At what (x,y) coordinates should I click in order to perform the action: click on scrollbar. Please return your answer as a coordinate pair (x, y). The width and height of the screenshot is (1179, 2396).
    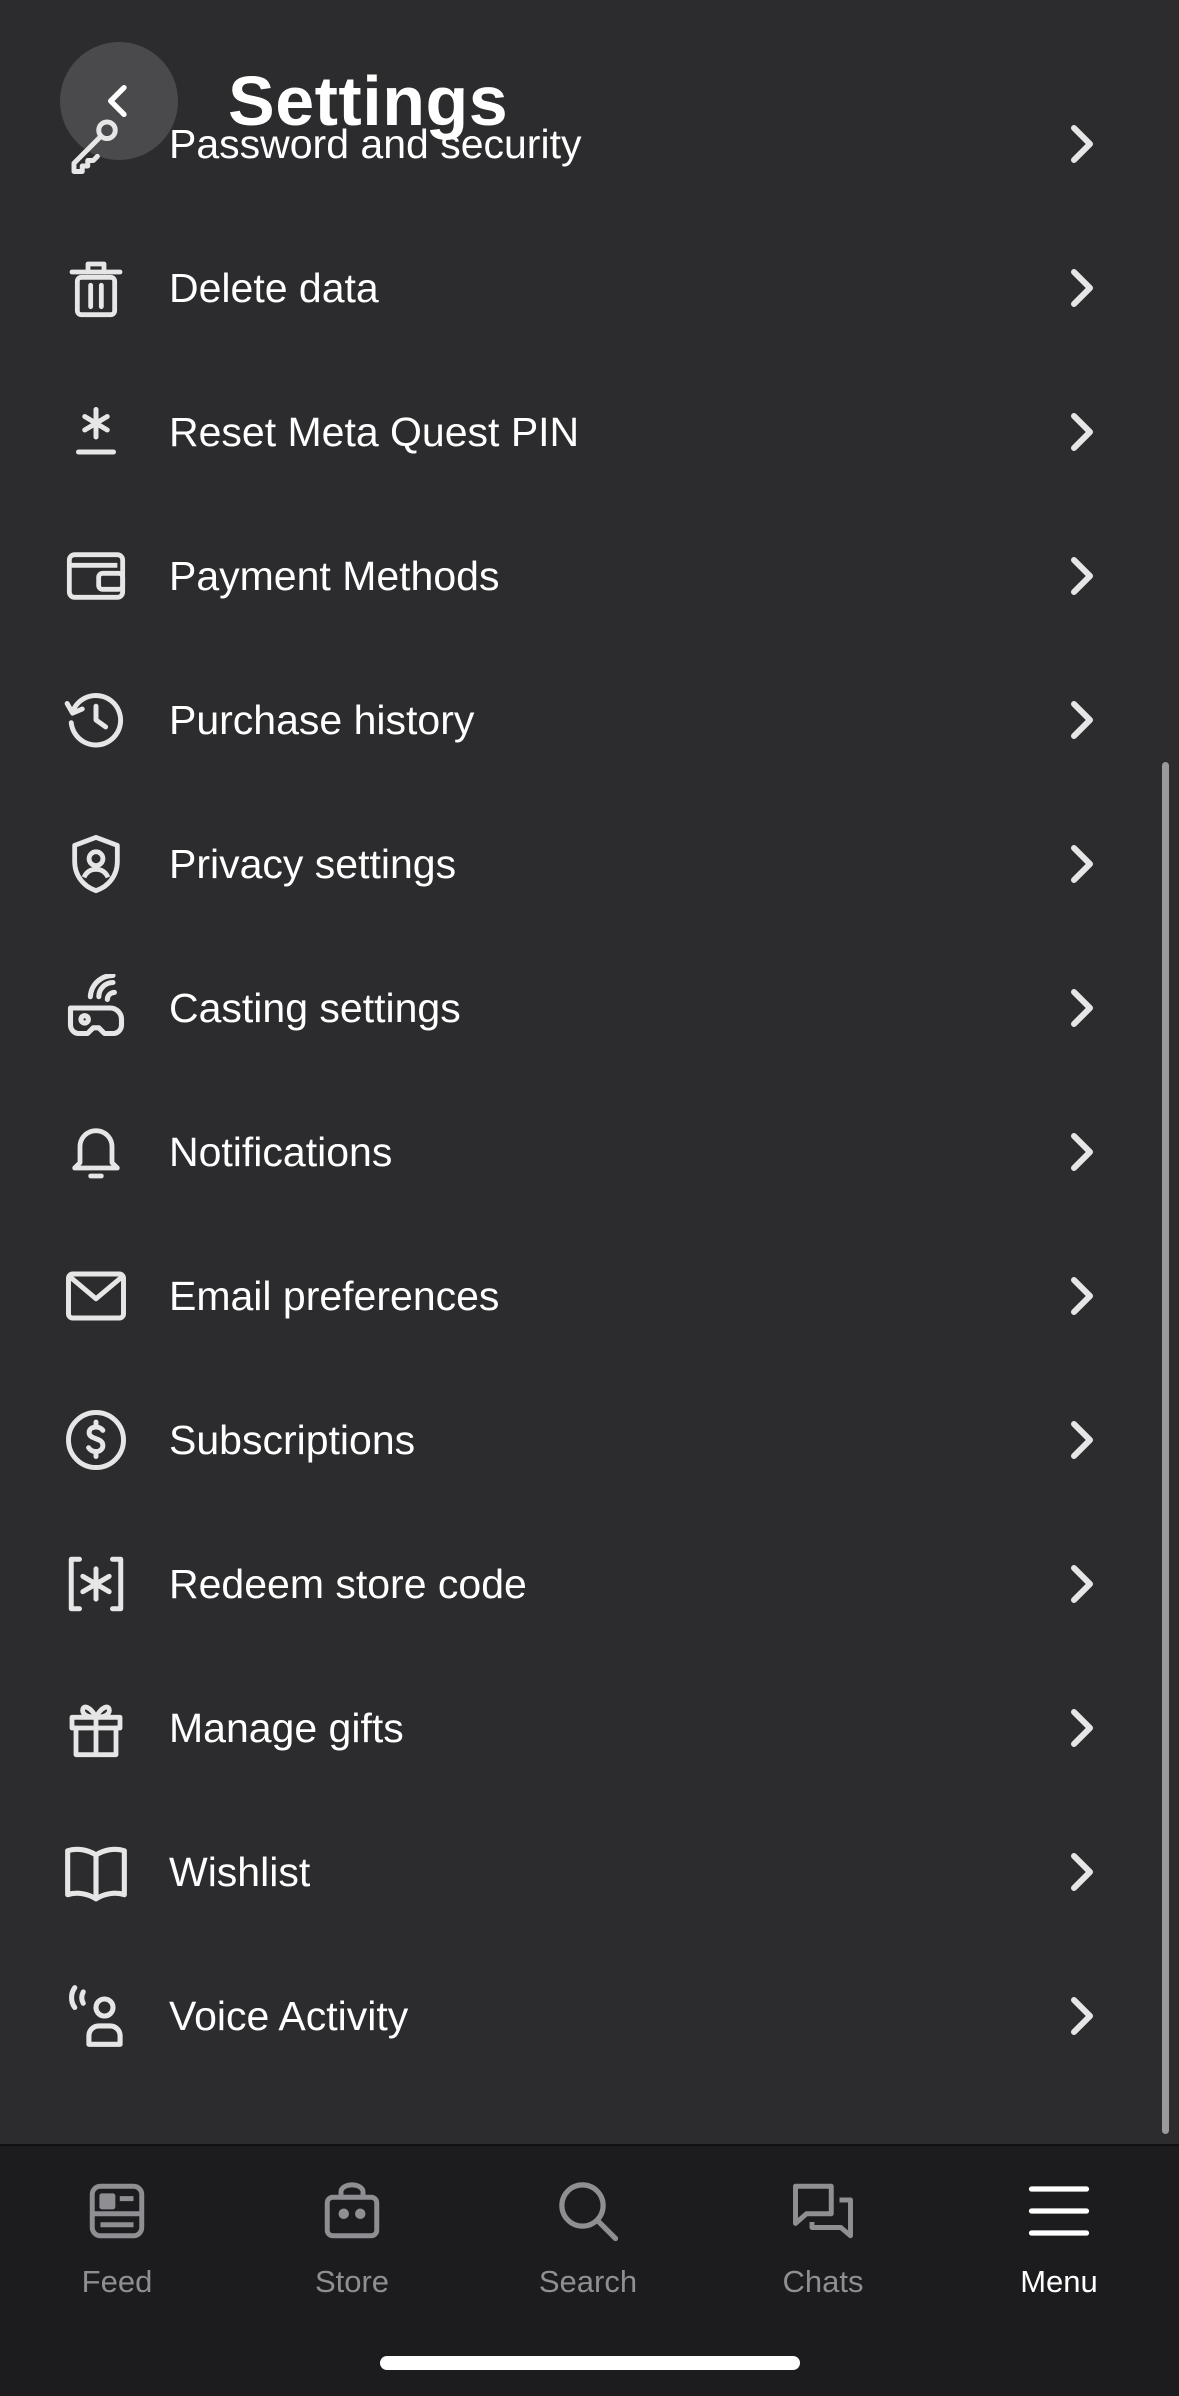
    Looking at the image, I should click on (1165, 1448).